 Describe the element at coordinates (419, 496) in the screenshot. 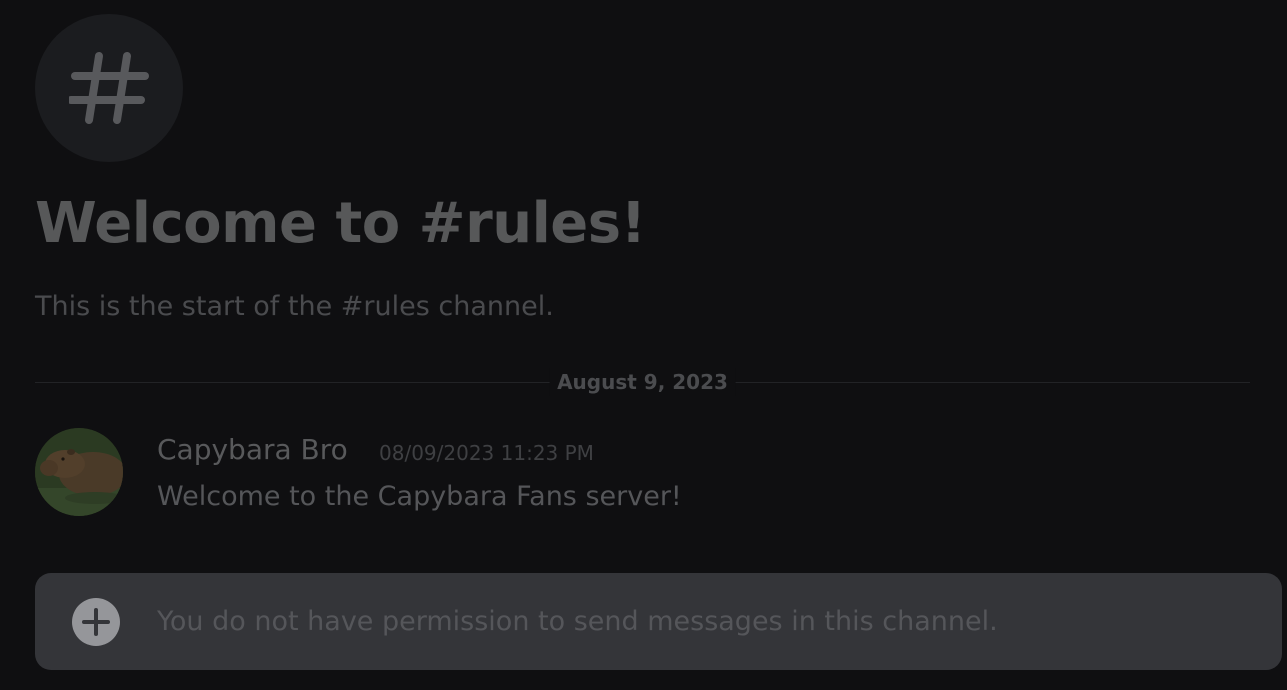

I see `message-content: Welcome to the Capybara Fans server!` at that location.